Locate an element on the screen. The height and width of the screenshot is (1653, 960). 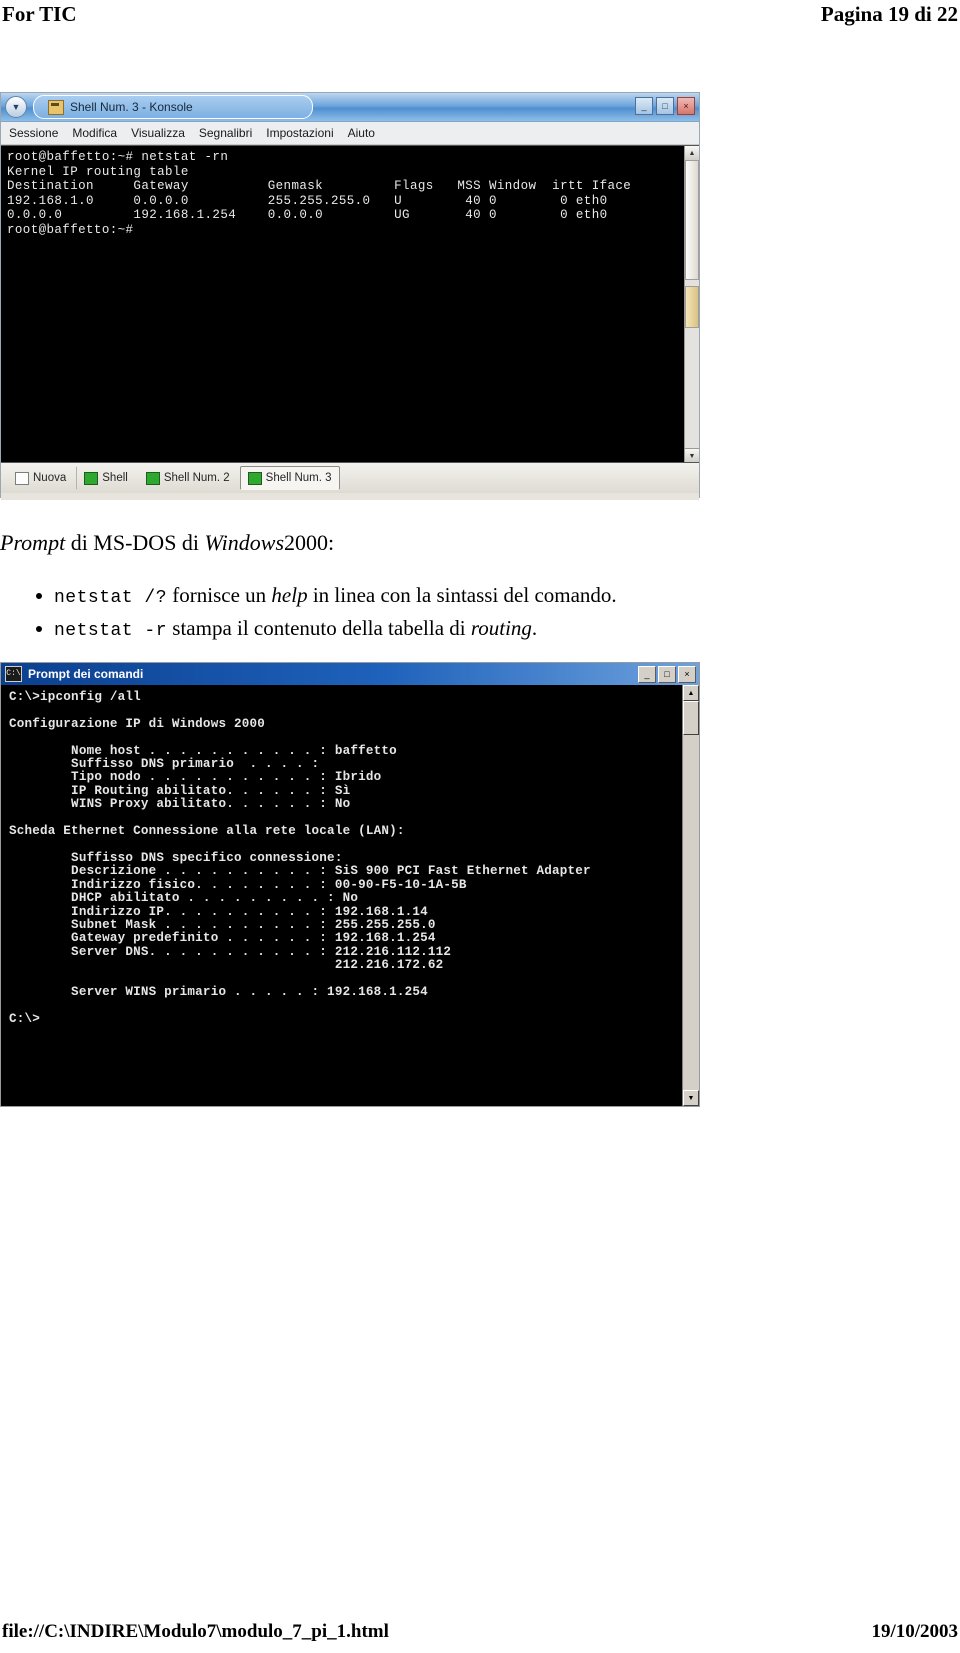
heading-word-windows: Windows is located at coordinates (244, 542).